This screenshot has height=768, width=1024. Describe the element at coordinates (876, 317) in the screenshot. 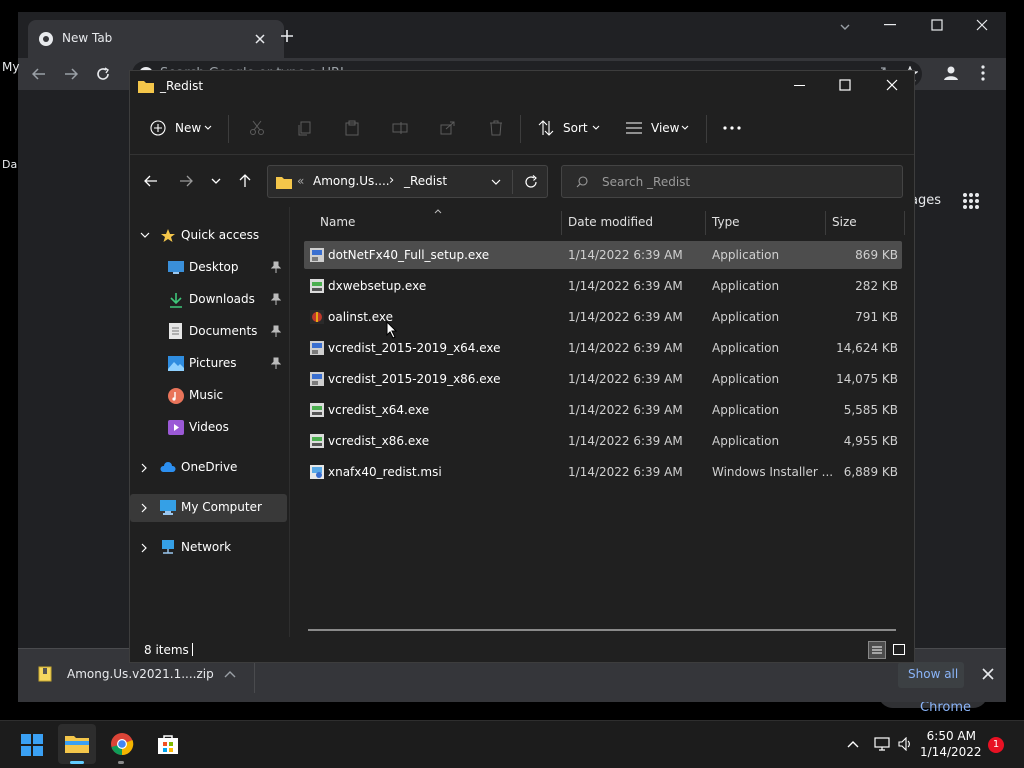

I see `file-size: 791 KB` at that location.